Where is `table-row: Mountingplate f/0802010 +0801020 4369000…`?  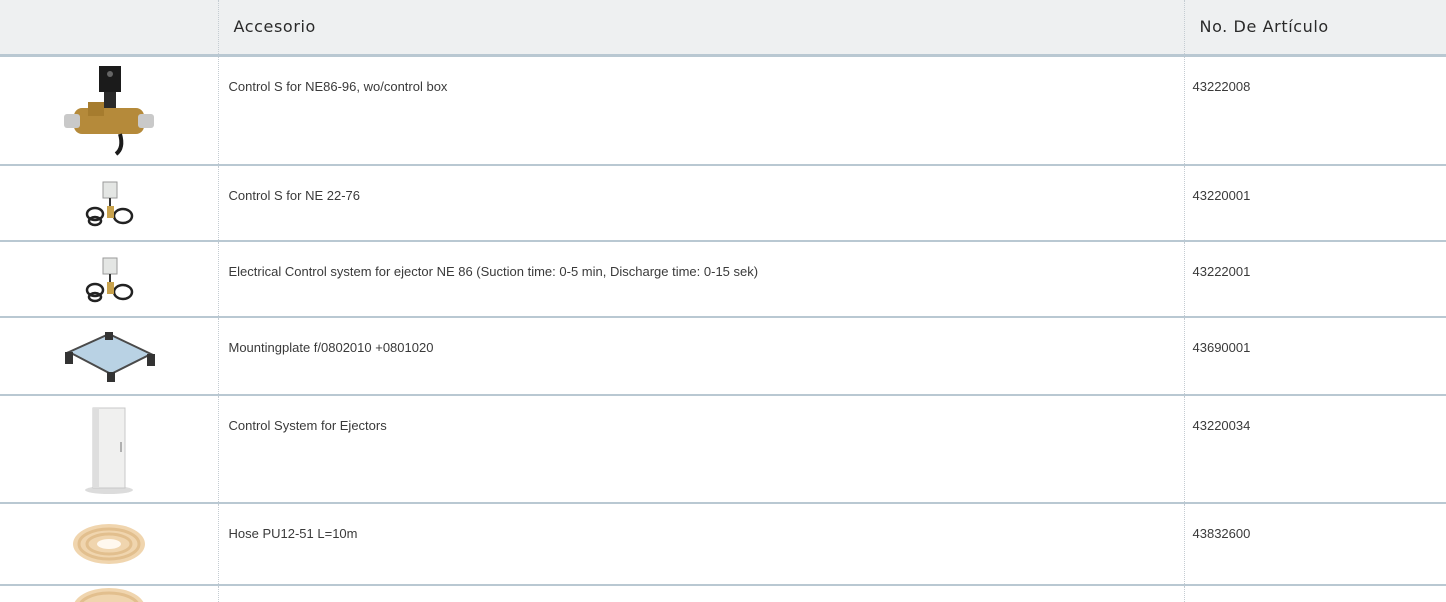 table-row: Mountingplate f/0802010 +0801020 4369000… is located at coordinates (723, 356).